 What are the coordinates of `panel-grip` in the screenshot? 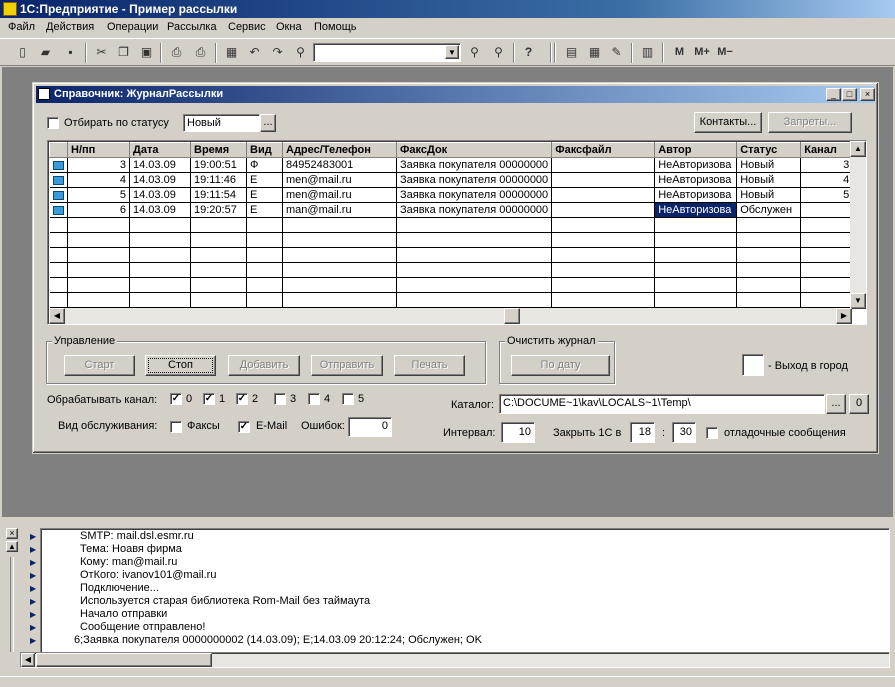 It's located at (12, 604).